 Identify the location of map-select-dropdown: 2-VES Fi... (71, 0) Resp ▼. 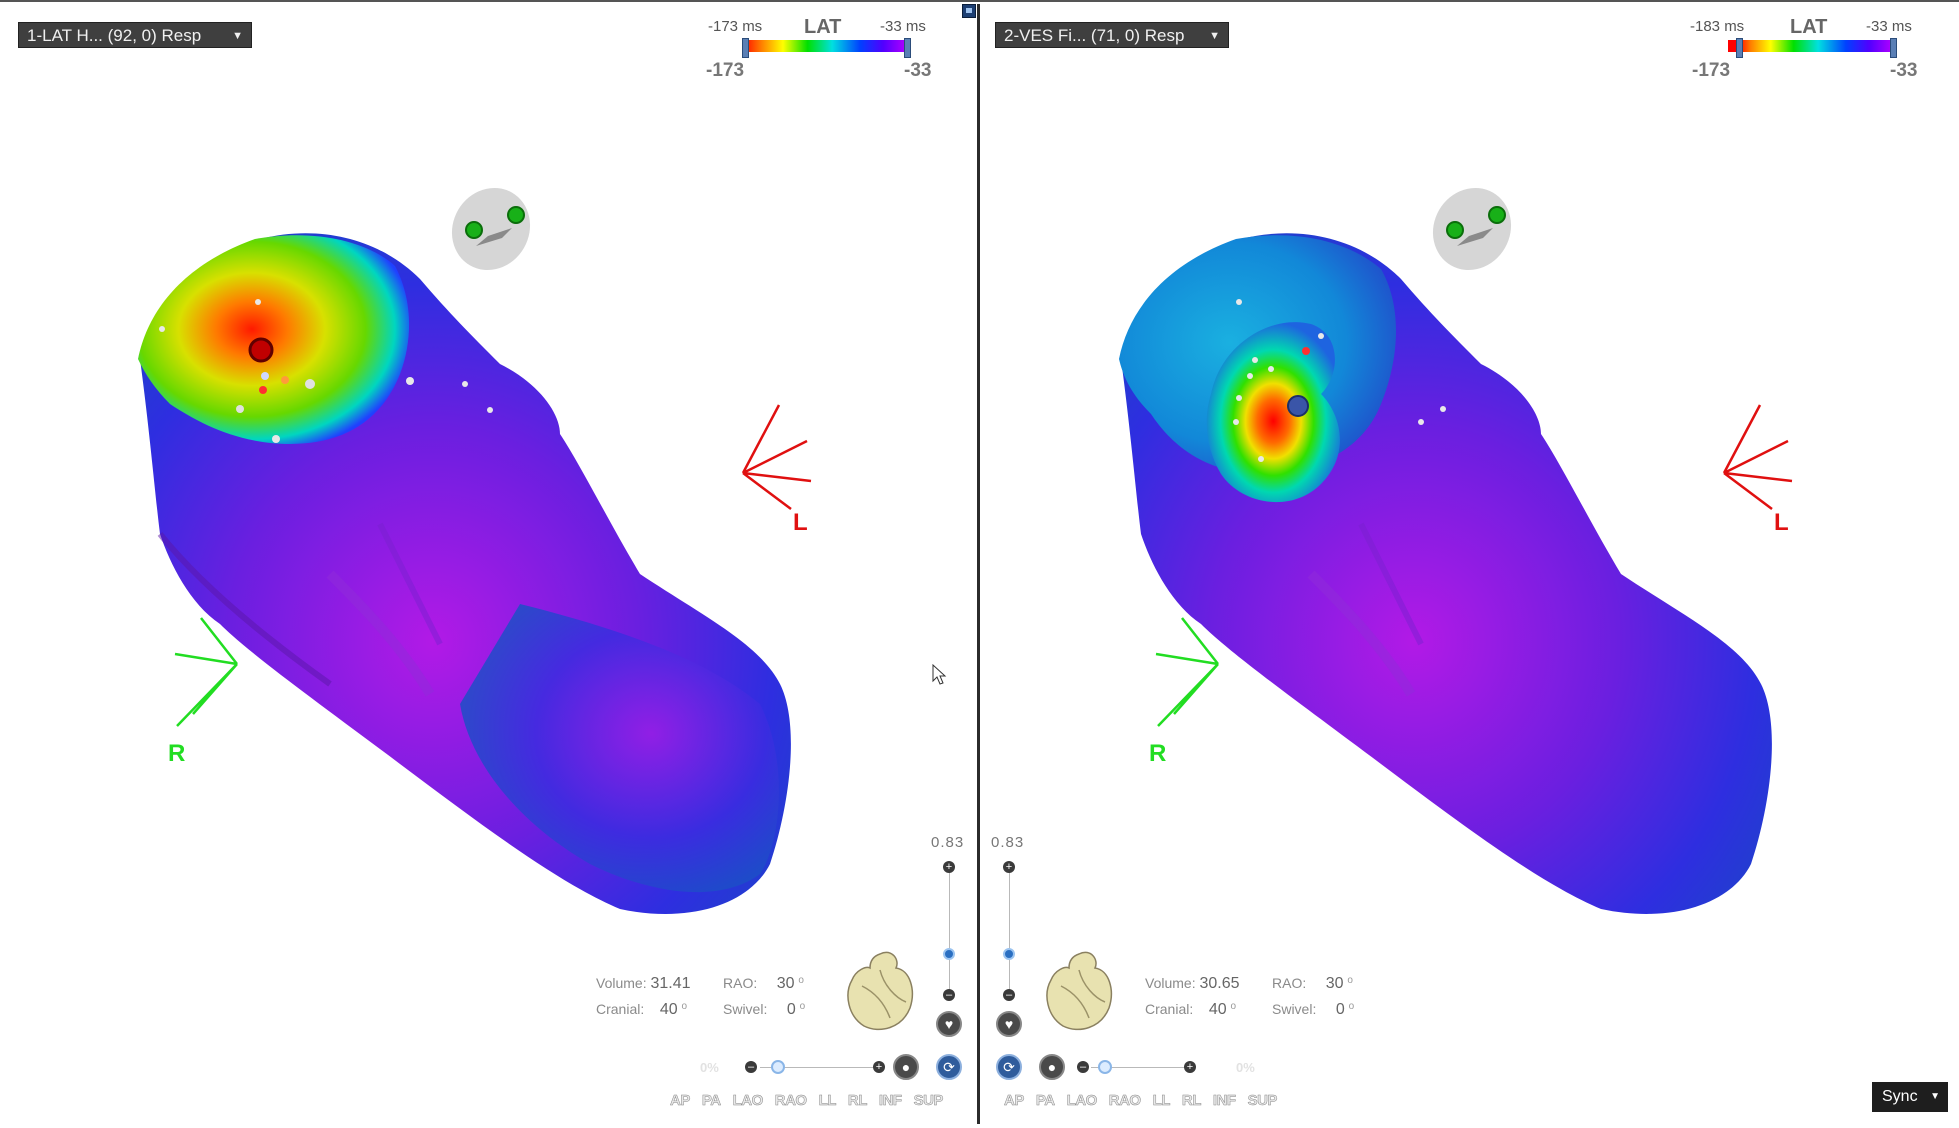
(1112, 35).